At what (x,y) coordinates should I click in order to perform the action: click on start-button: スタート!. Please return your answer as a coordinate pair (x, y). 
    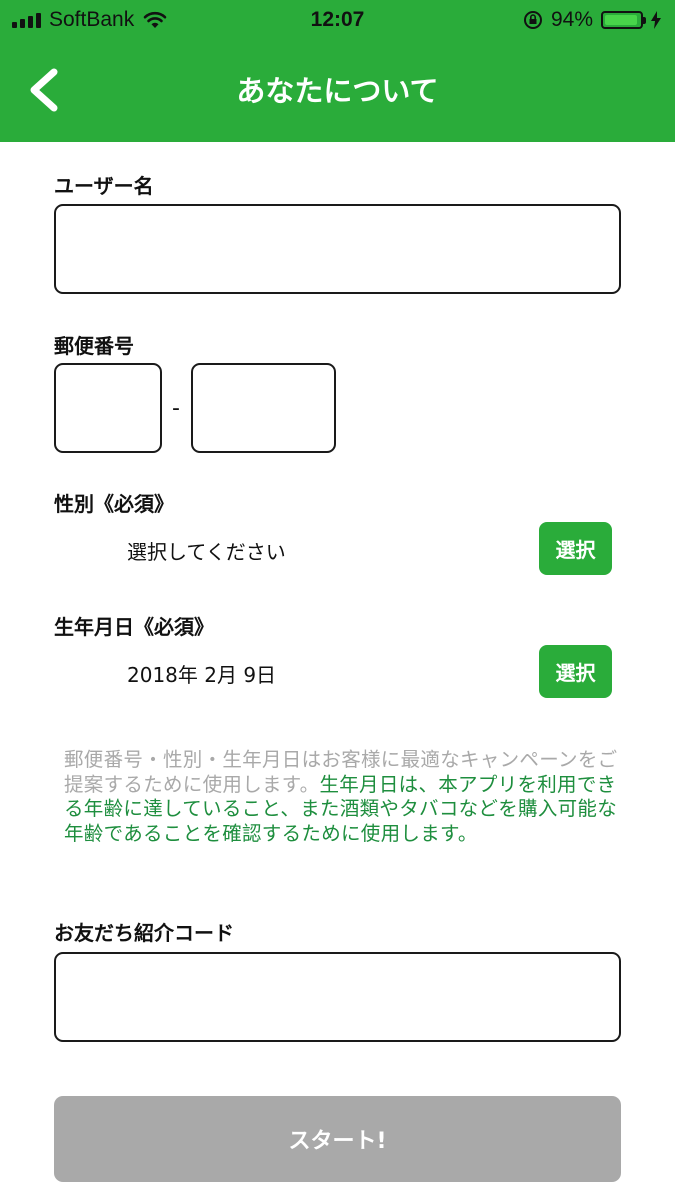
    Looking at the image, I should click on (337, 1139).